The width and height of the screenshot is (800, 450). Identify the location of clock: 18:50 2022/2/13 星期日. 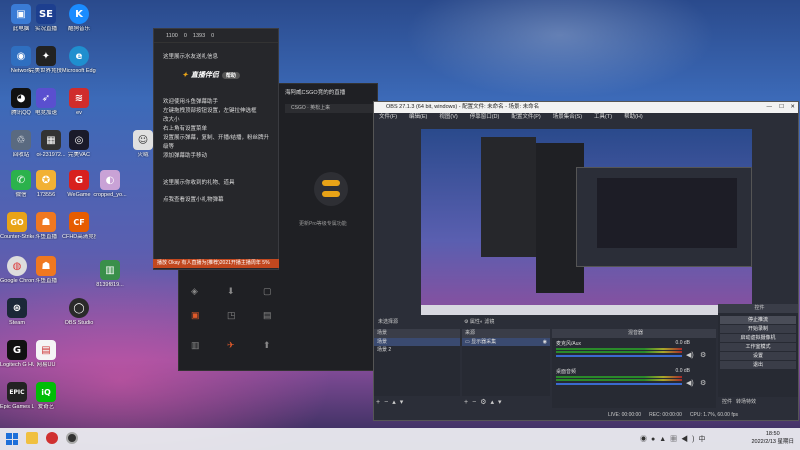
(773, 438).